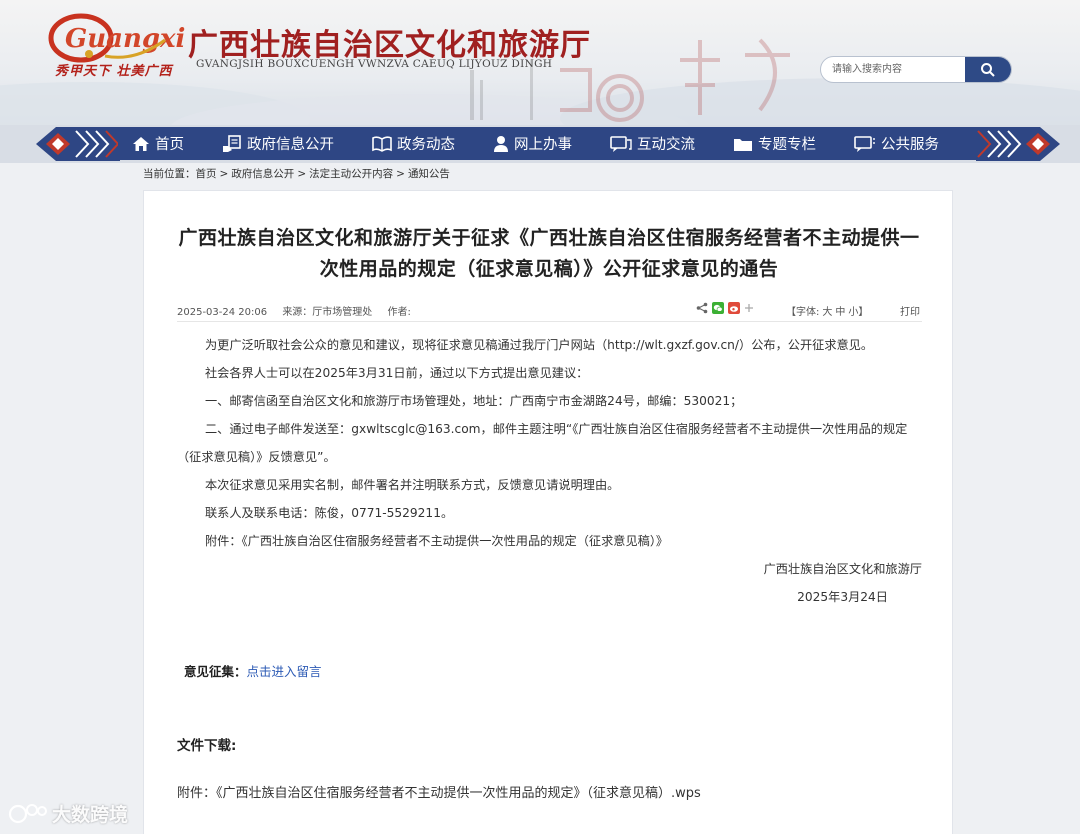 This screenshot has width=1080, height=834. I want to click on nav-item-public-service: 公共服务, so click(896, 143).